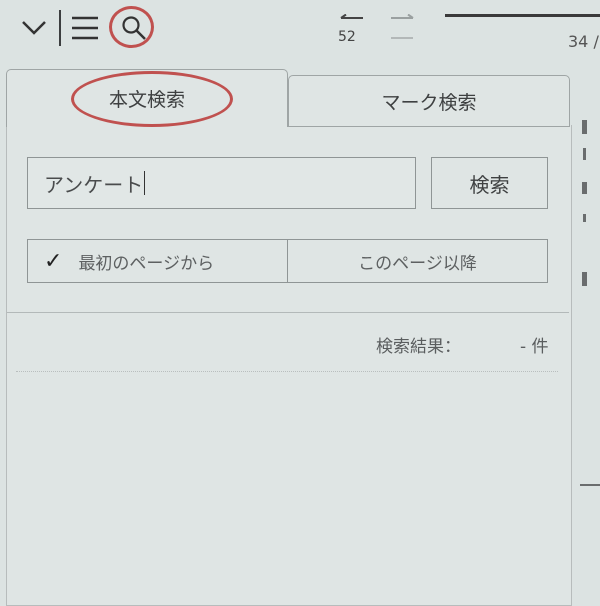 This screenshot has height=606, width=600. I want to click on text-caret, so click(145, 183).